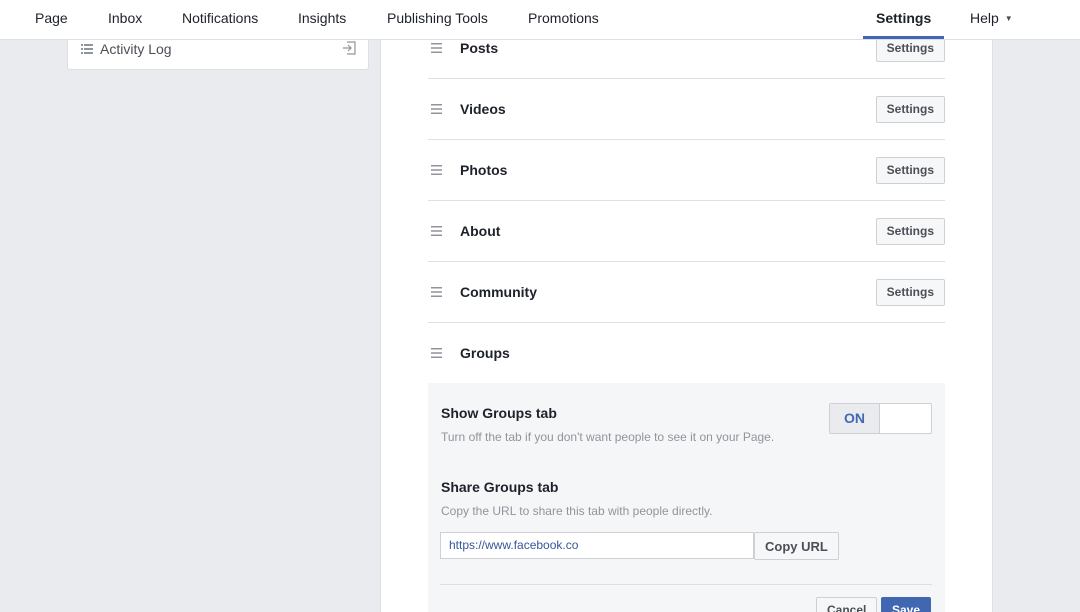  What do you see at coordinates (349, 48) in the screenshot?
I see `enter-icon` at bounding box center [349, 48].